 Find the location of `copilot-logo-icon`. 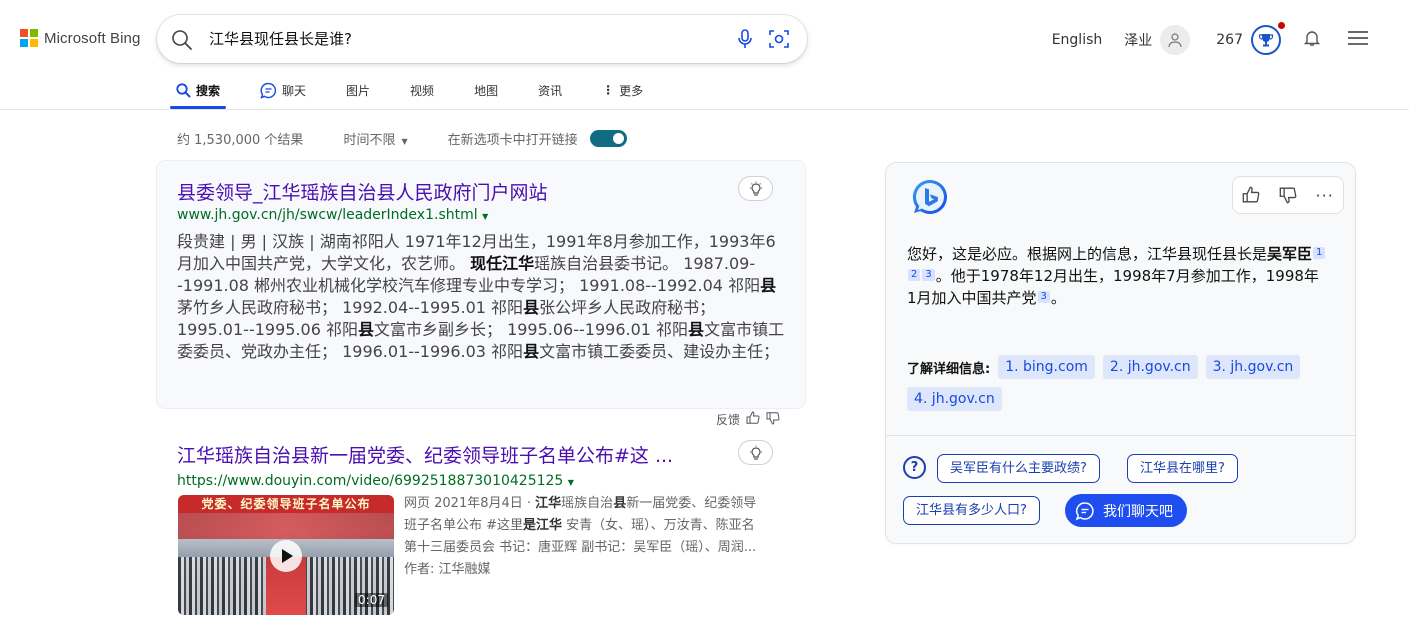

copilot-logo-icon is located at coordinates (930, 197).